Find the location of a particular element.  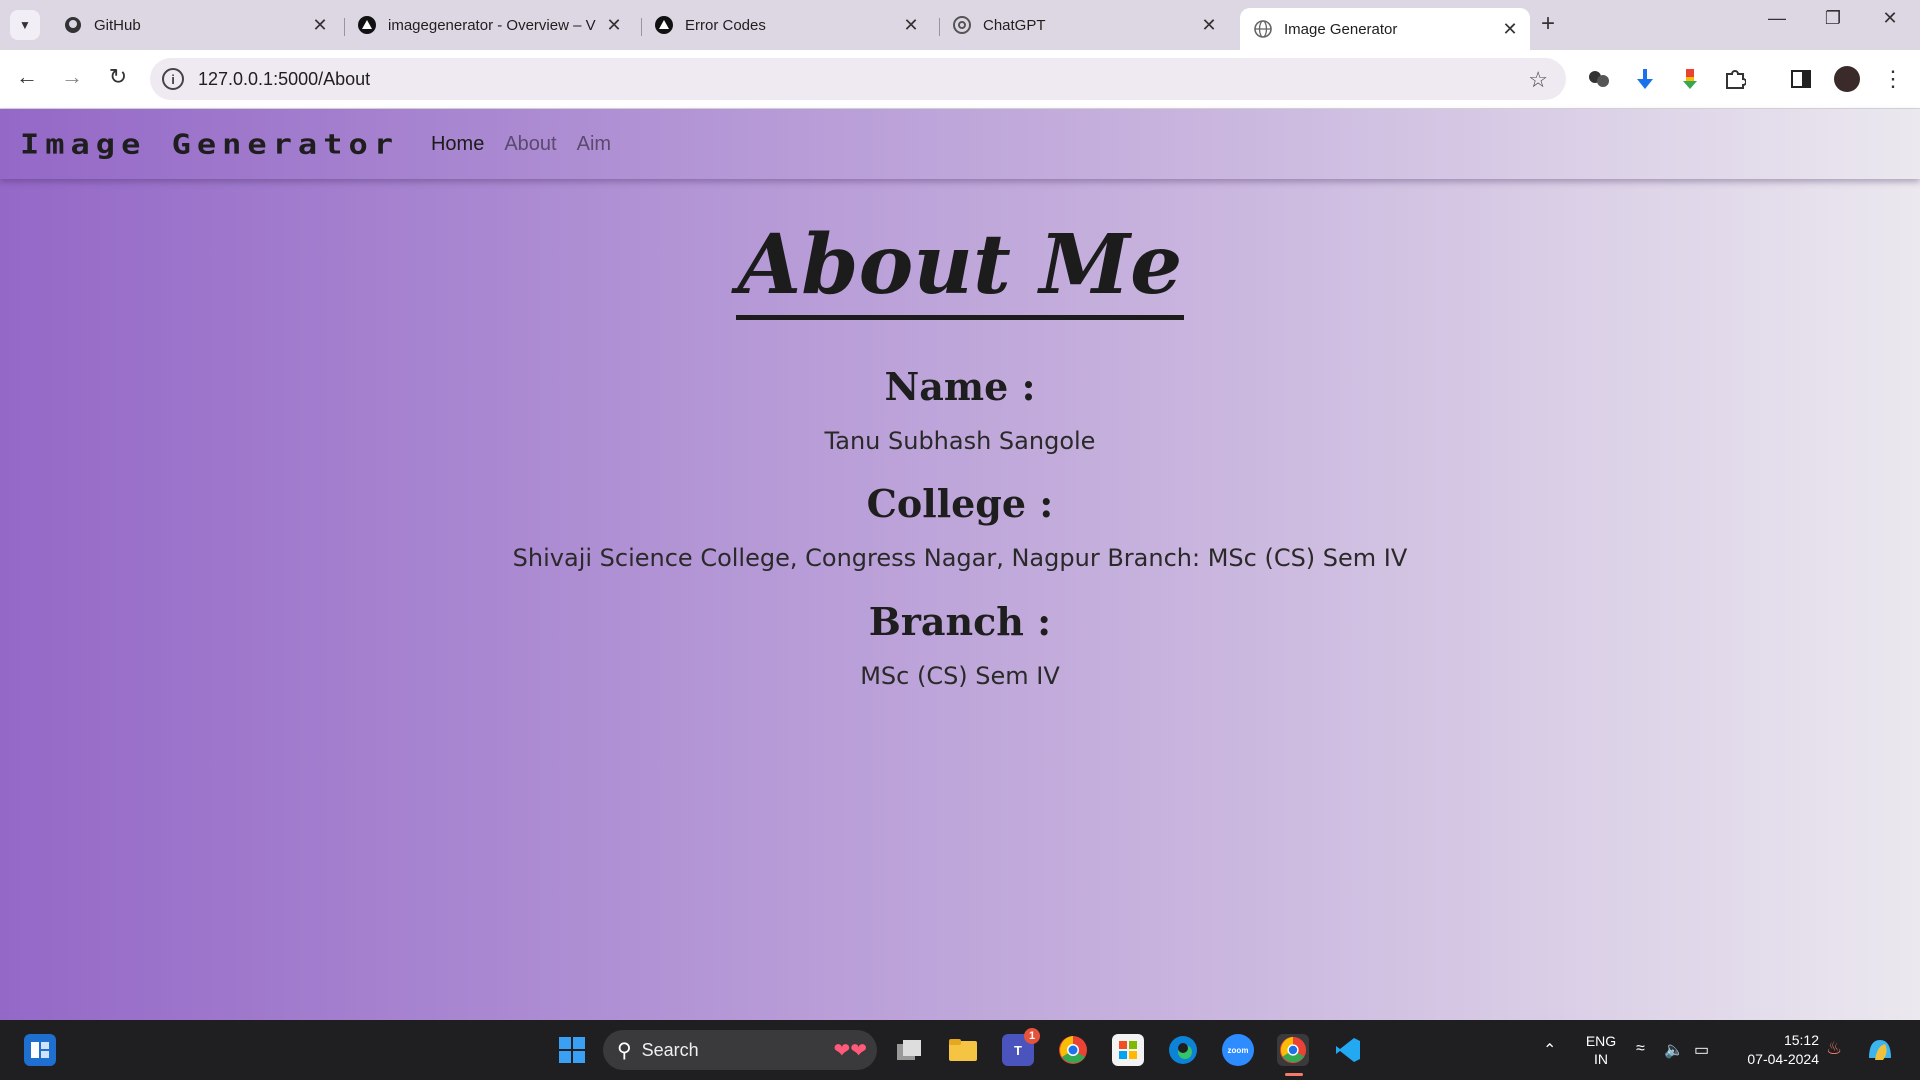

reload-icon: ↻ is located at coordinates (118, 76).